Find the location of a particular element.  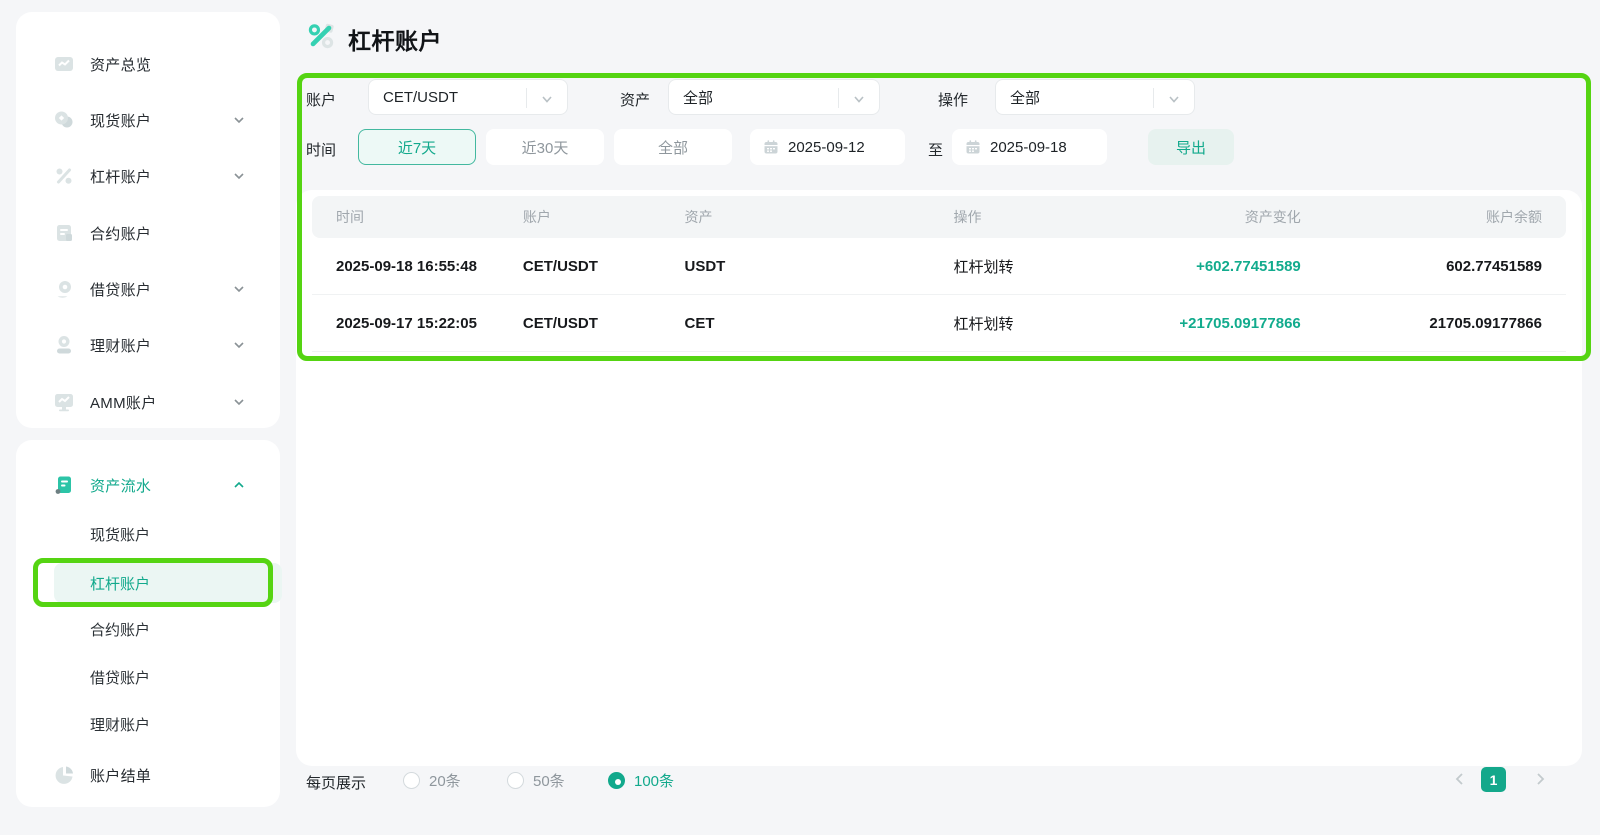

cell-change: +21705.09177866 is located at coordinates (1240, 323).